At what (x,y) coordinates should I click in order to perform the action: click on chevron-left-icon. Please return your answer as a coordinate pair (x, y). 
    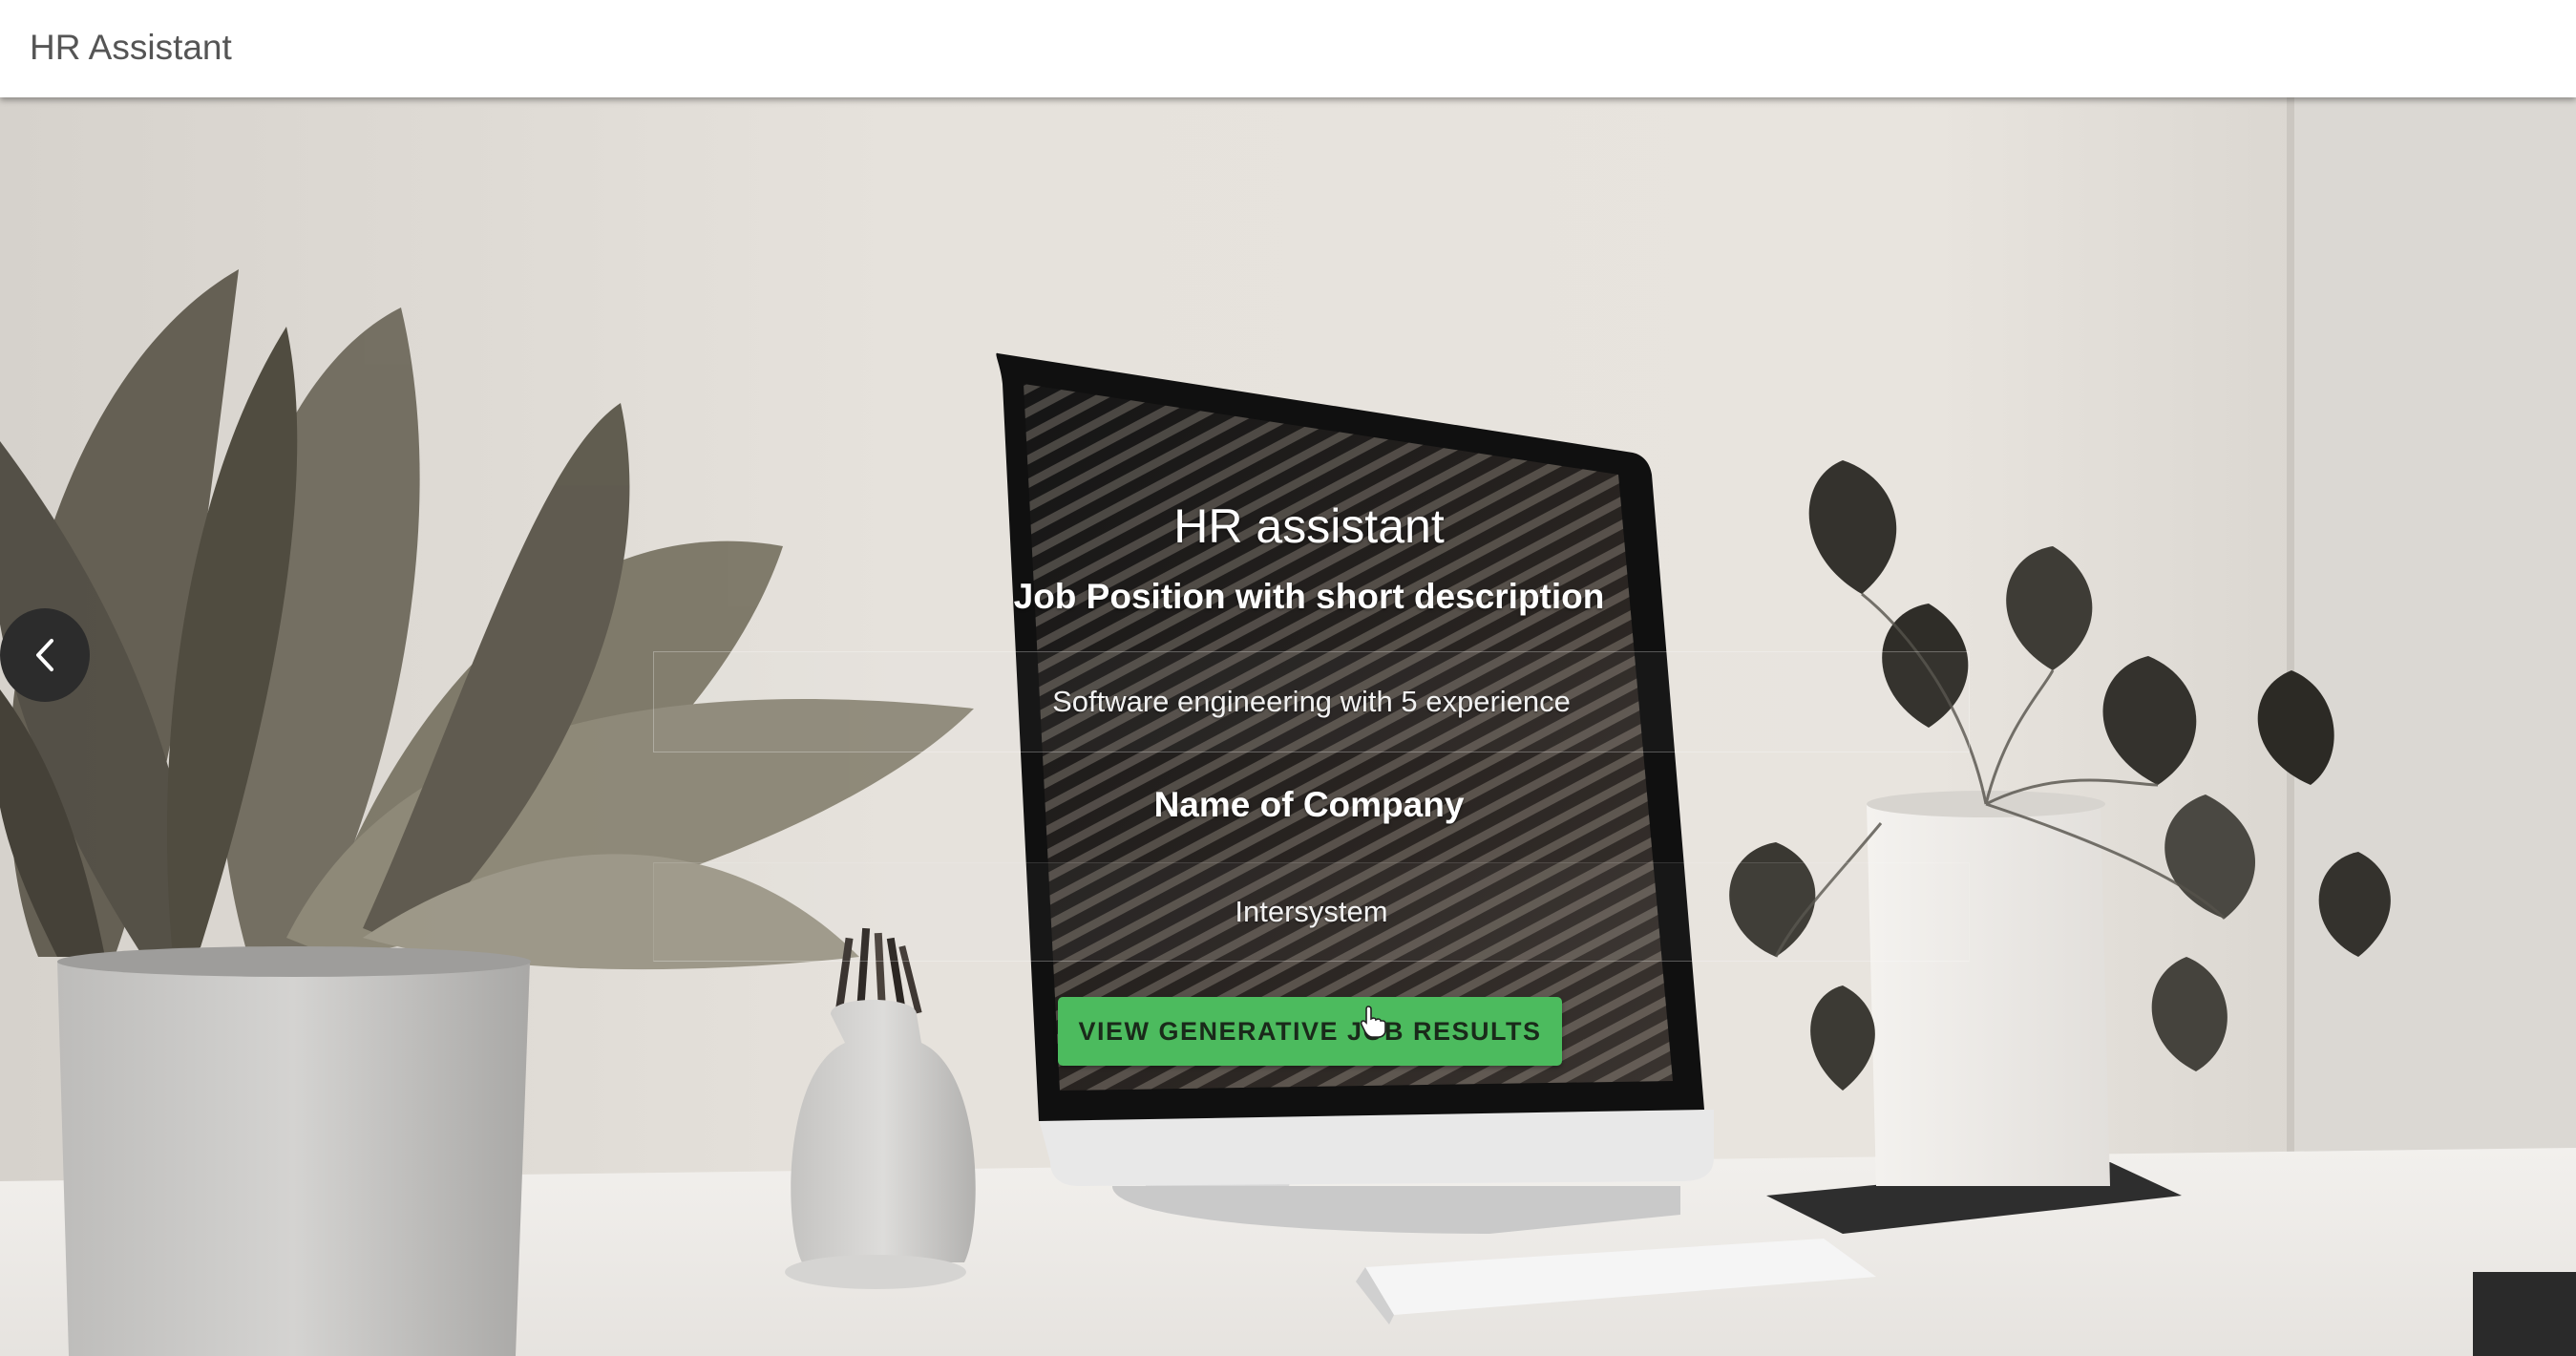
    Looking at the image, I should click on (45, 655).